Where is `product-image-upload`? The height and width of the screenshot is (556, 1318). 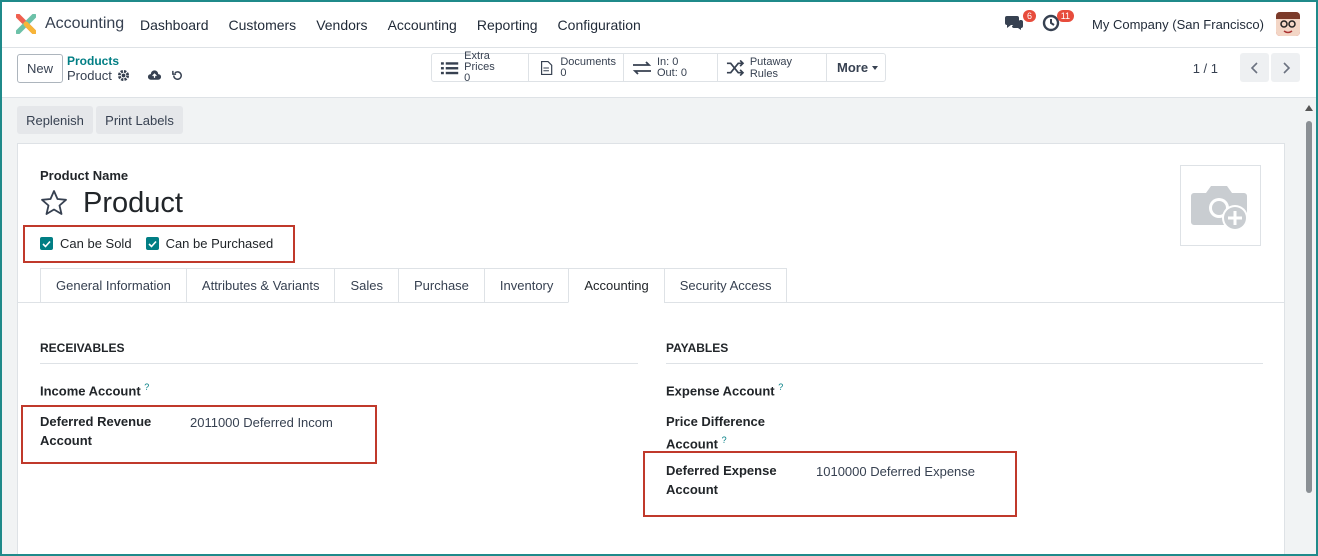 product-image-upload is located at coordinates (1220, 205).